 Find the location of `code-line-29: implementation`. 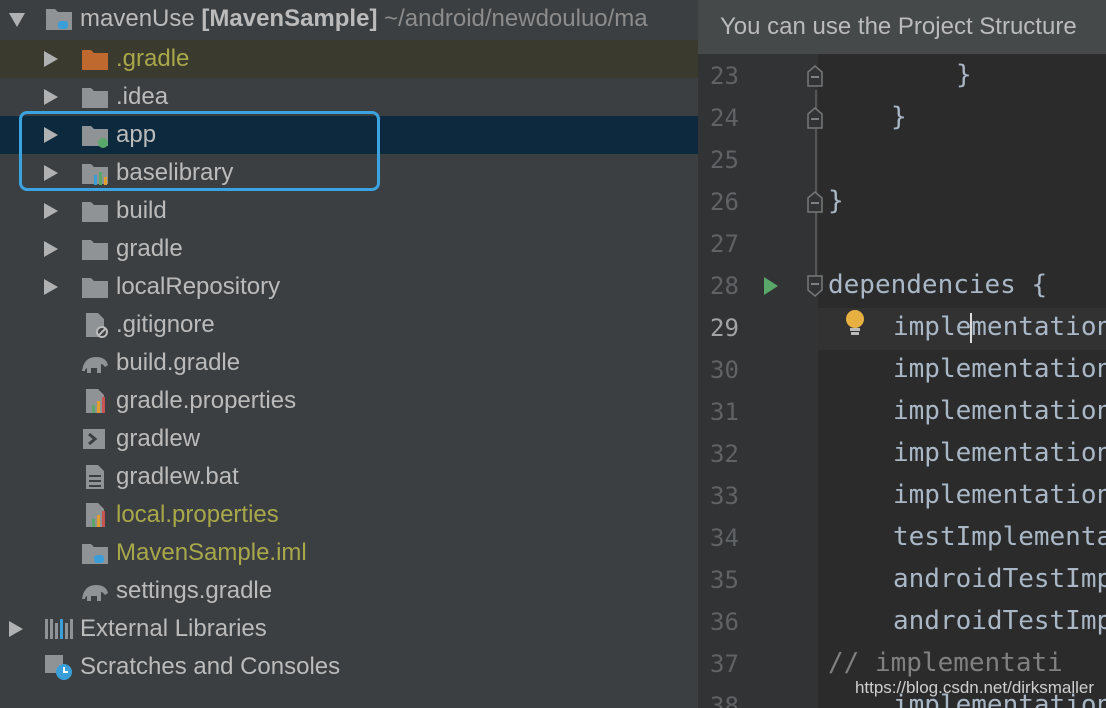

code-line-29: implementation is located at coordinates (999, 327).